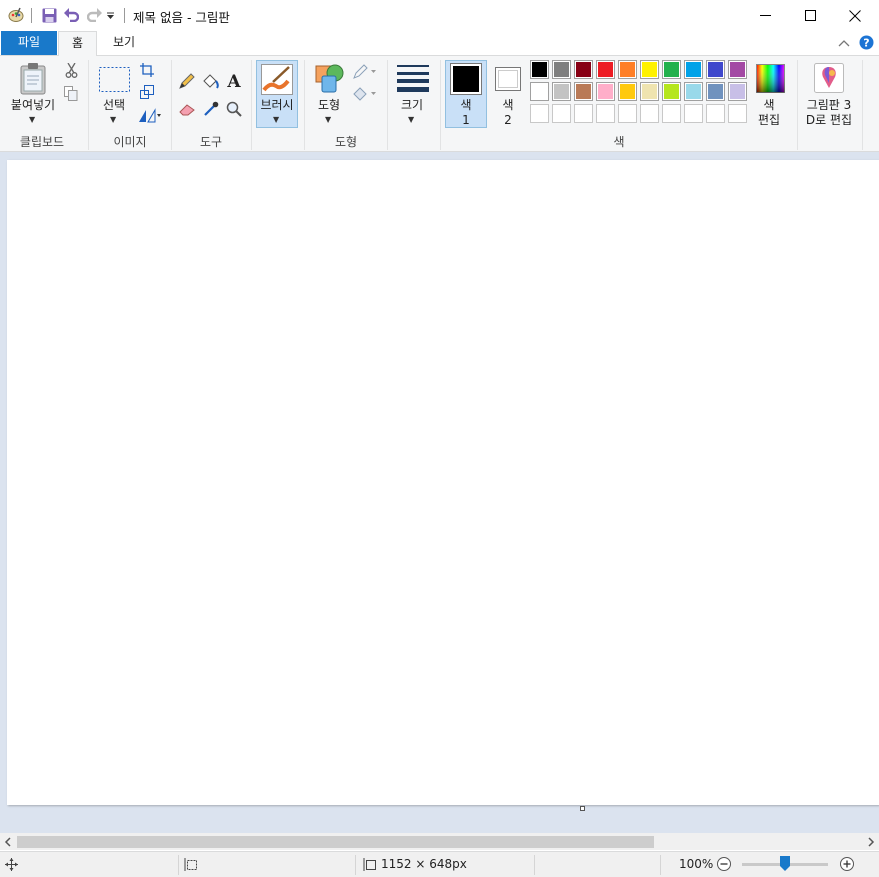 The width and height of the screenshot is (879, 877). Describe the element at coordinates (844, 44) in the screenshot. I see `collapse-ribbon-icon` at that location.